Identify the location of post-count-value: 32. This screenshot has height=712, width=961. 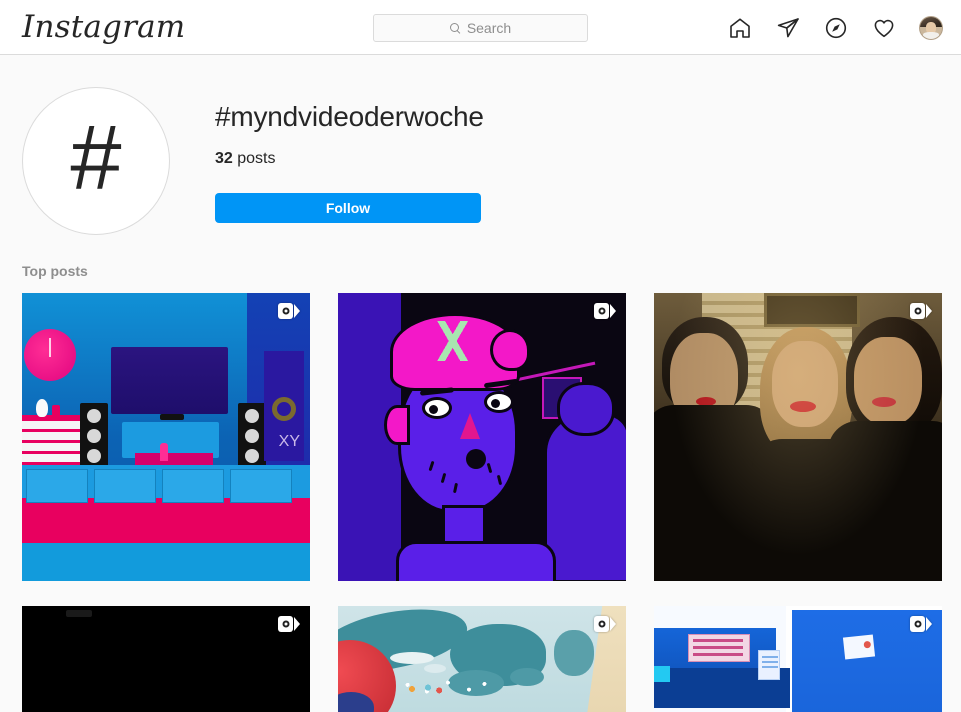
(224, 158).